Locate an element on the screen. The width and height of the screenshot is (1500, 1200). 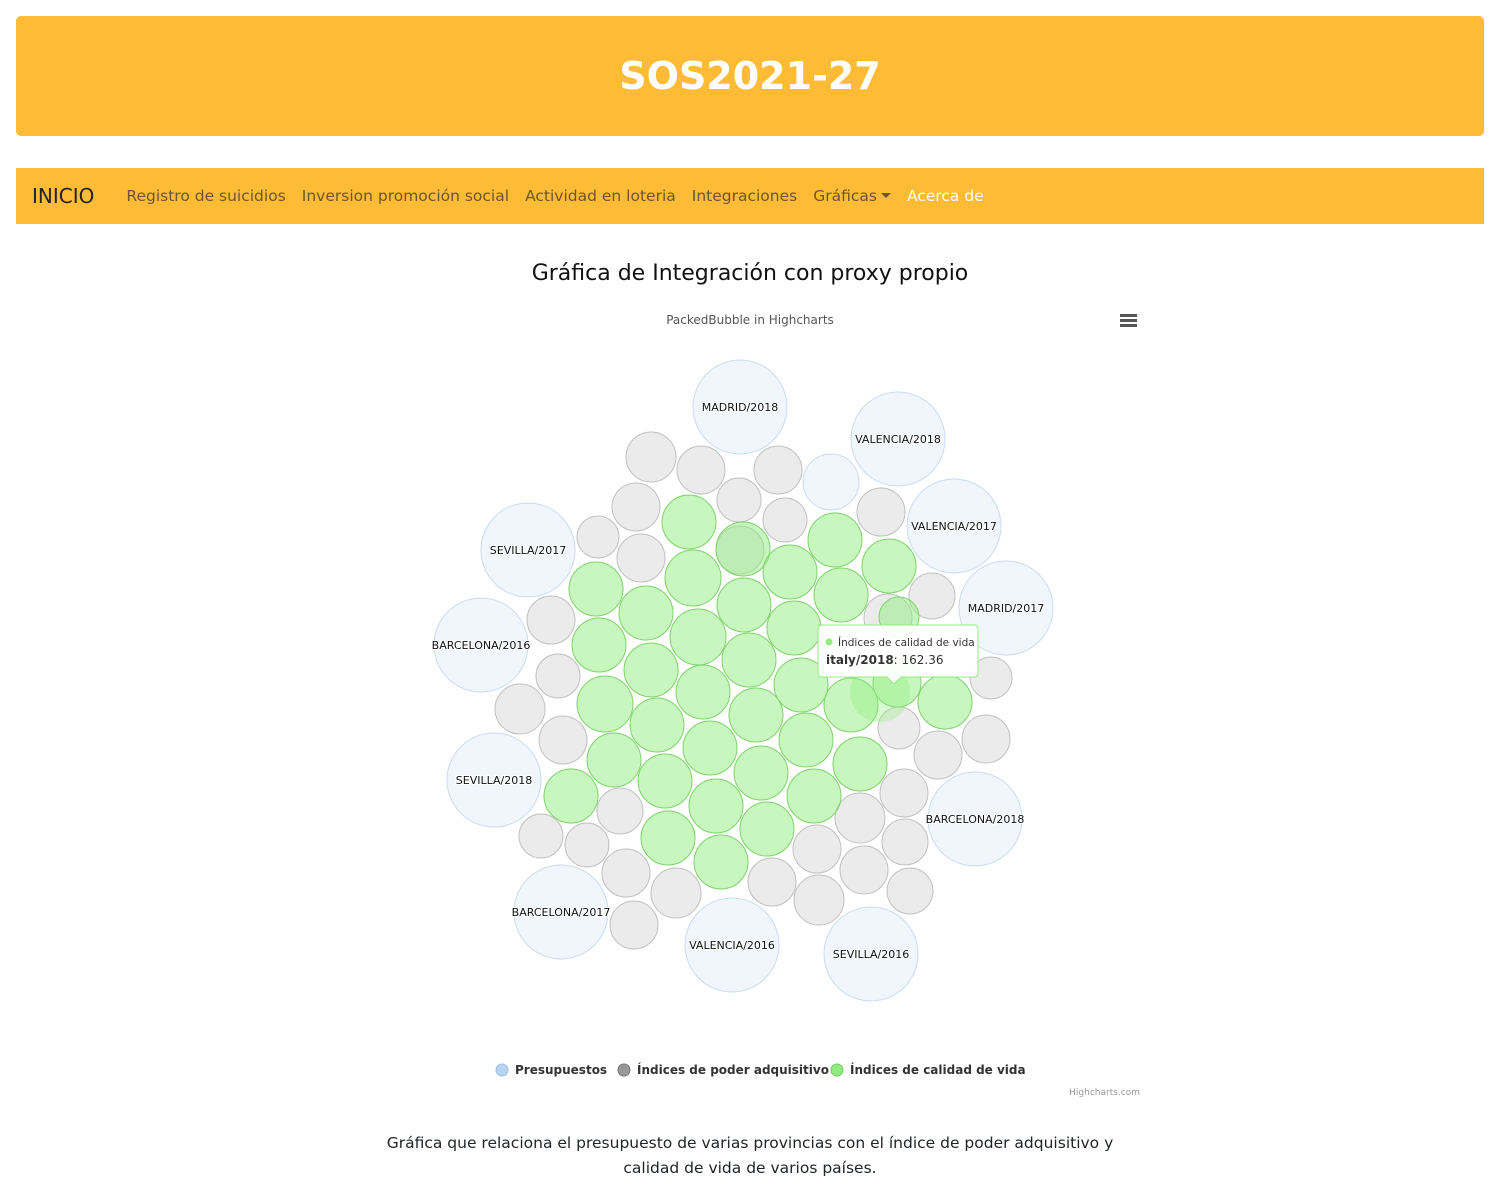
bubble-data-label: SEVILLA/2018 is located at coordinates (494, 780).